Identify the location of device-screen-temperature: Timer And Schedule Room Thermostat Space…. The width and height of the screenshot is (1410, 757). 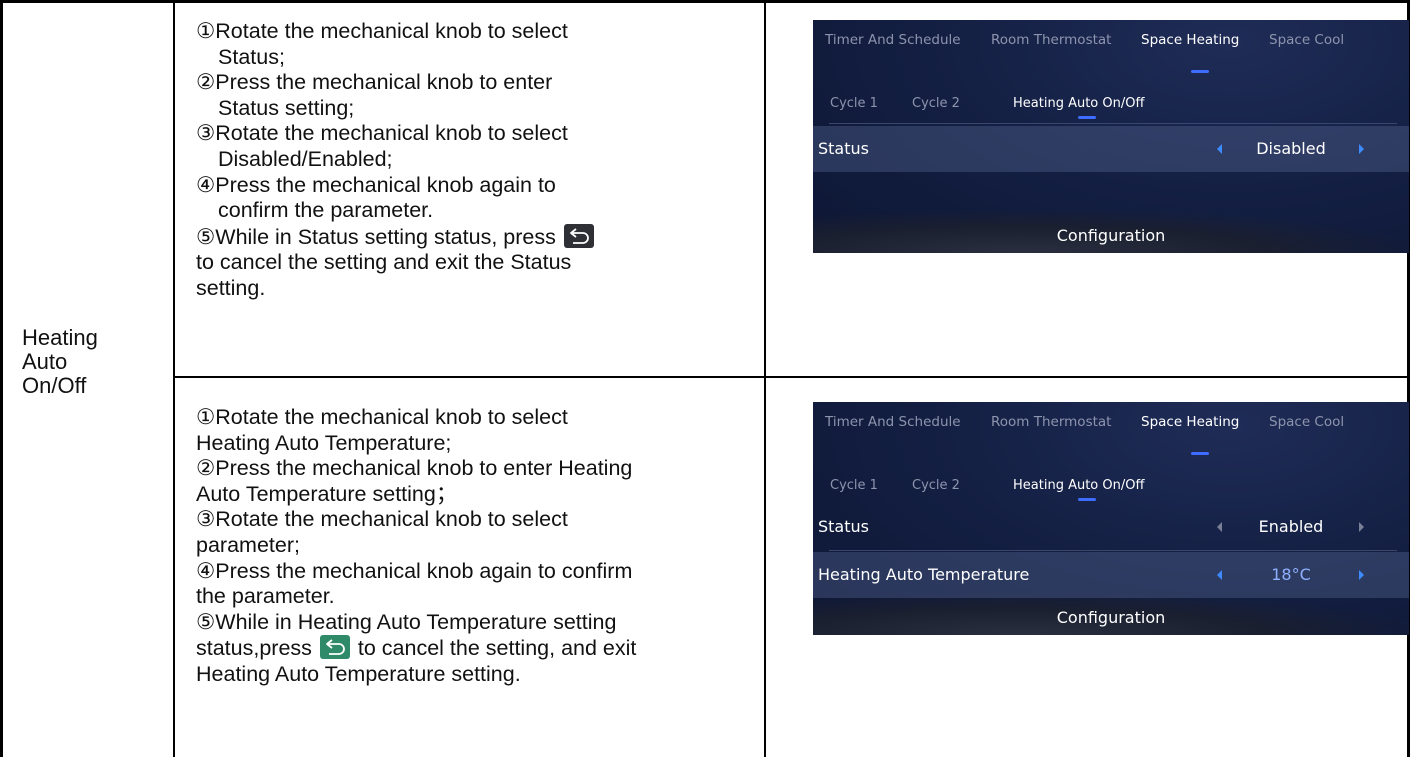
(1111, 518).